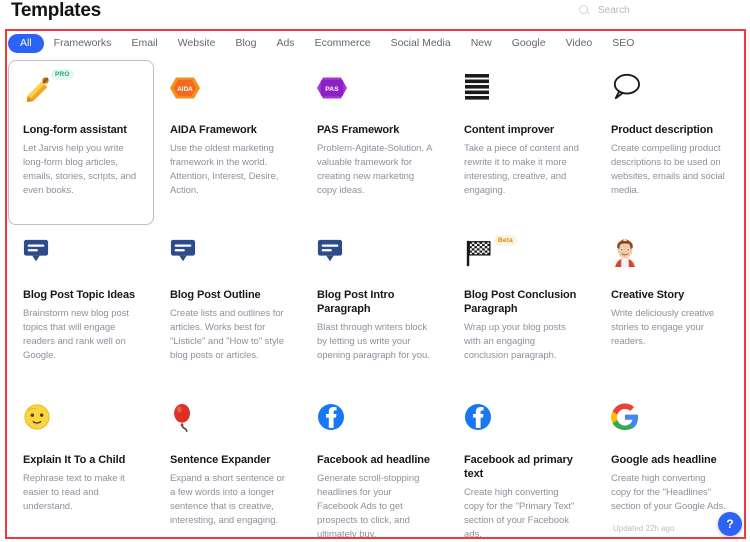 Image resolution: width=750 pixels, height=542 pixels. What do you see at coordinates (626, 87) in the screenshot?
I see `speech-bubble-icon` at bounding box center [626, 87].